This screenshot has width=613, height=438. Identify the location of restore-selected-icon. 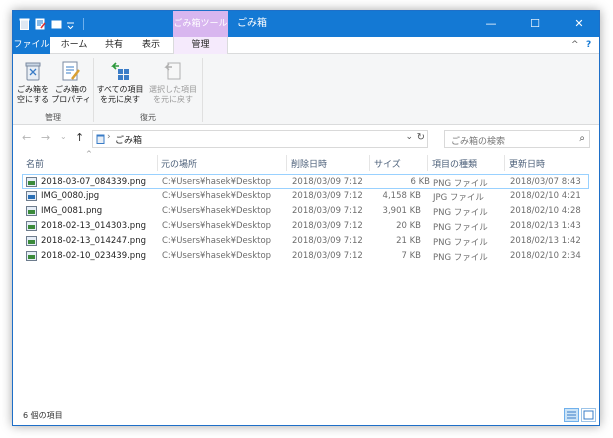
(173, 71).